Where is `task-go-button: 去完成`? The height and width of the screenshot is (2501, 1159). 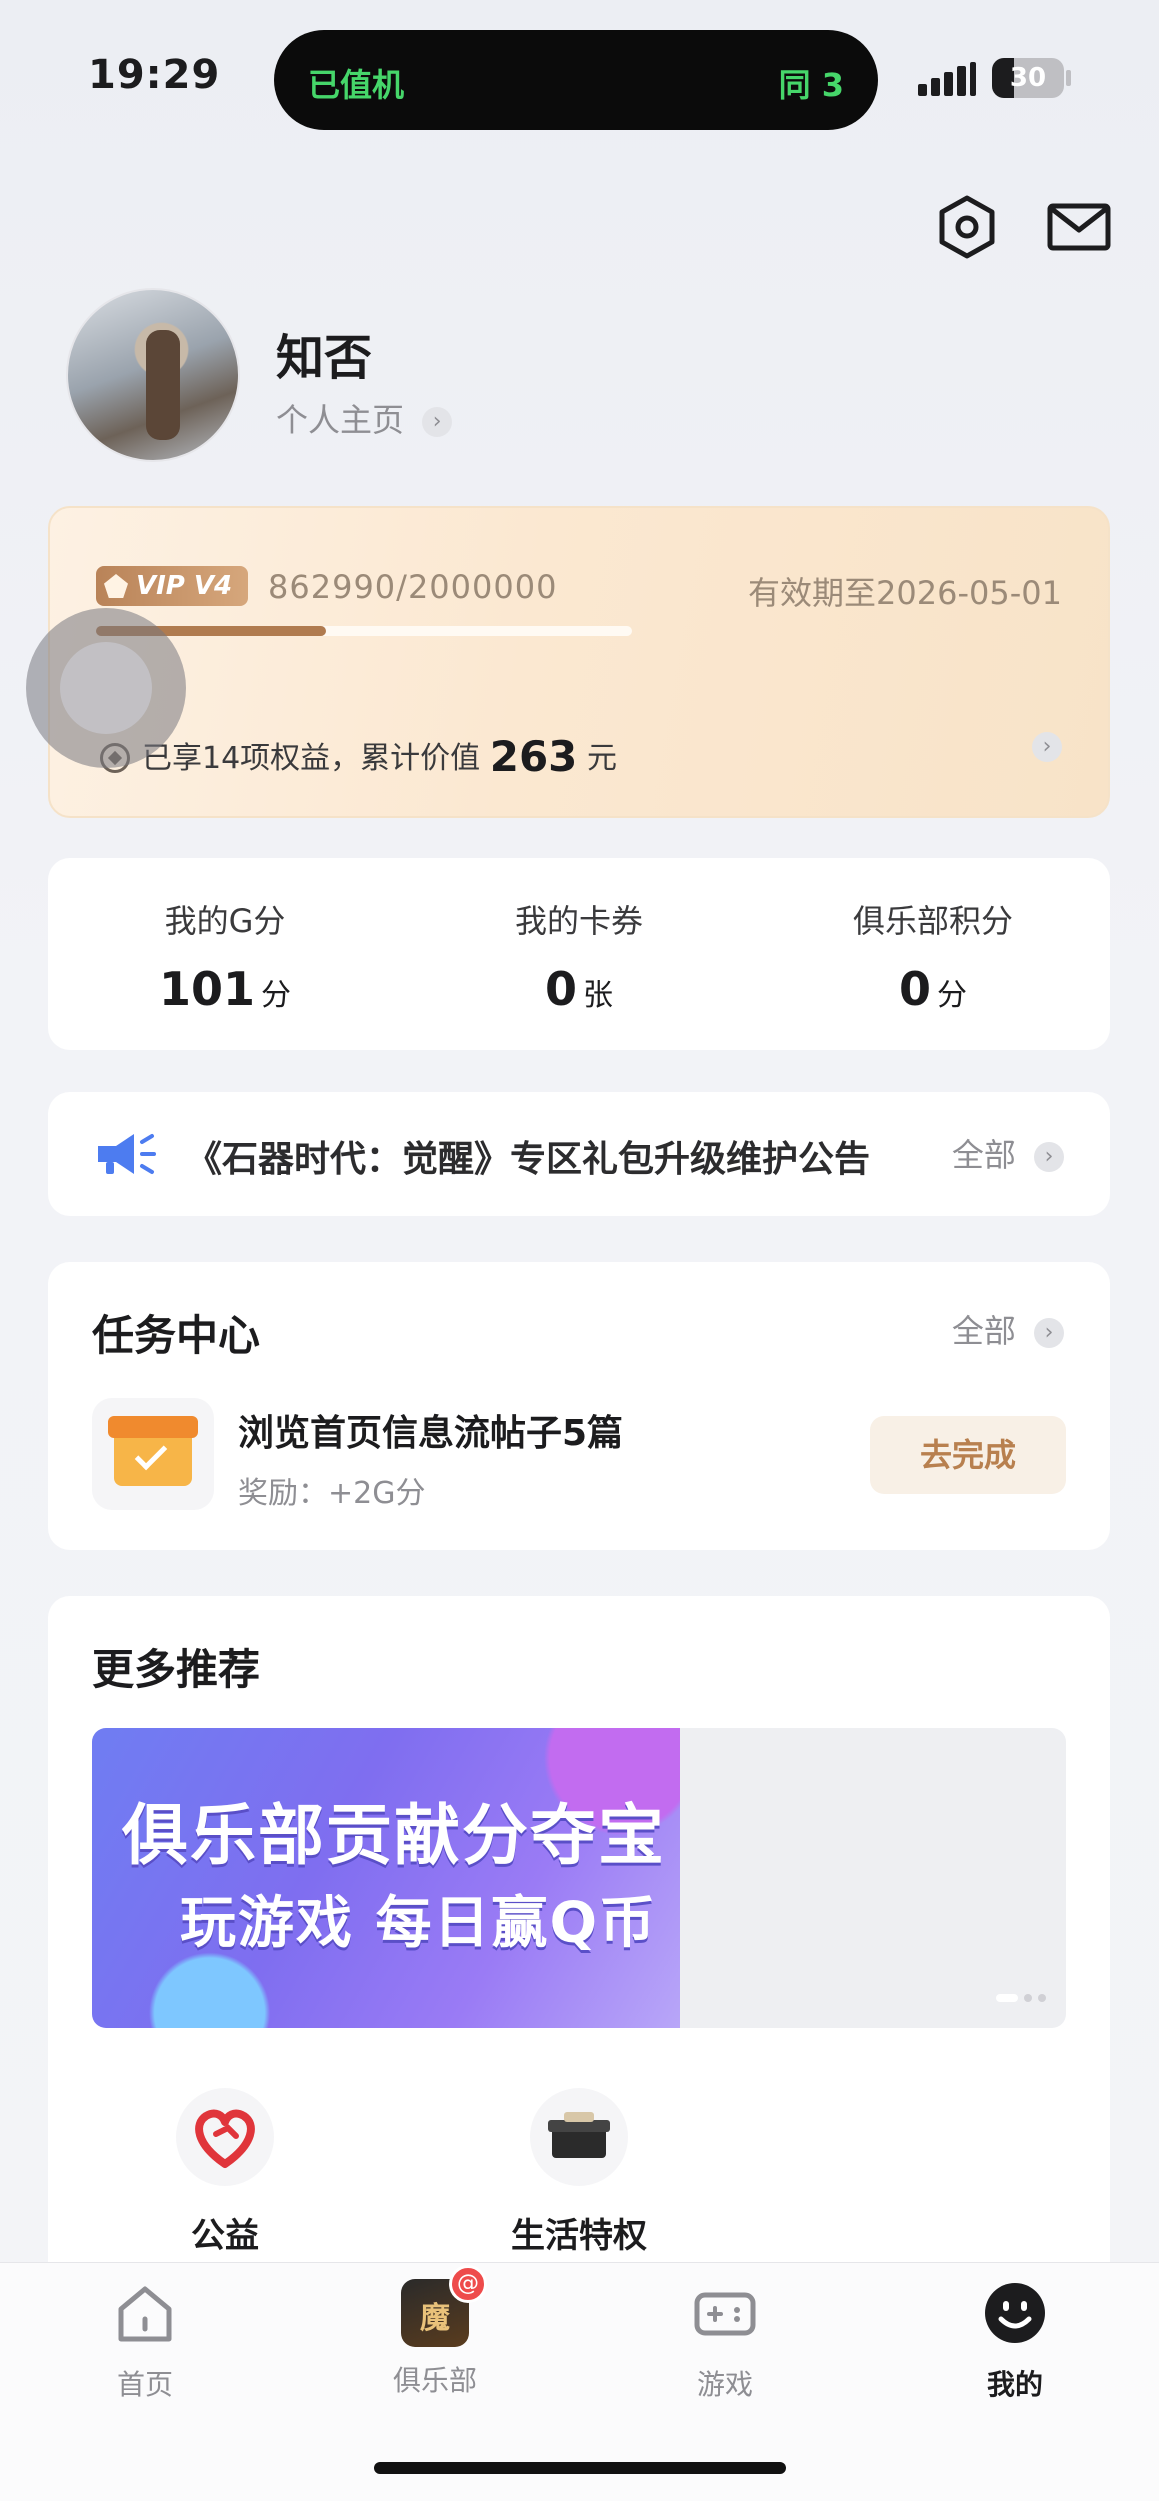
task-go-button: 去完成 is located at coordinates (968, 1455).